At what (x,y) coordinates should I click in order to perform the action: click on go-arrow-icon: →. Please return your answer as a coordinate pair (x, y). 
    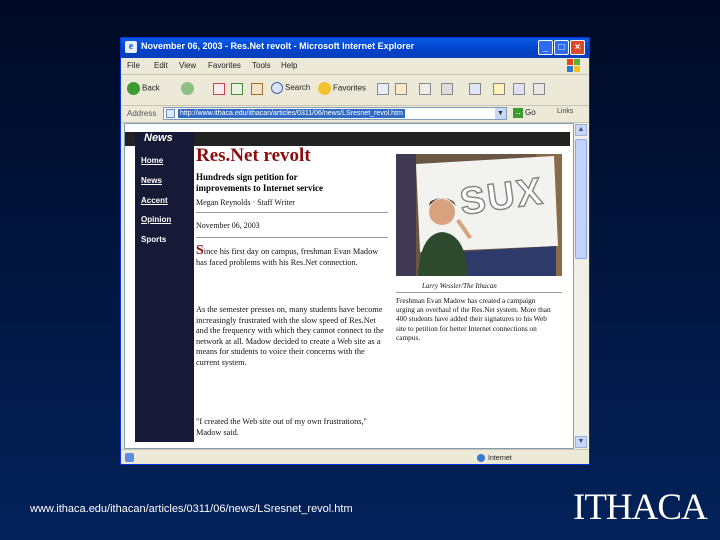
    Looking at the image, I should click on (518, 113).